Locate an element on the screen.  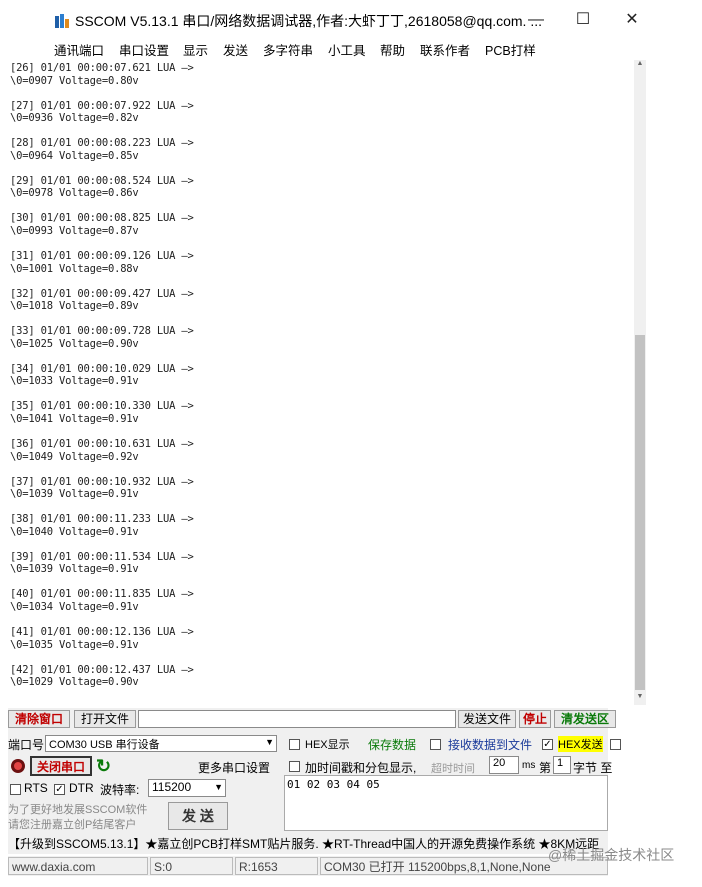
log-value-line: \0=1018 Voltage=0.89v is located at coordinates (74, 306).